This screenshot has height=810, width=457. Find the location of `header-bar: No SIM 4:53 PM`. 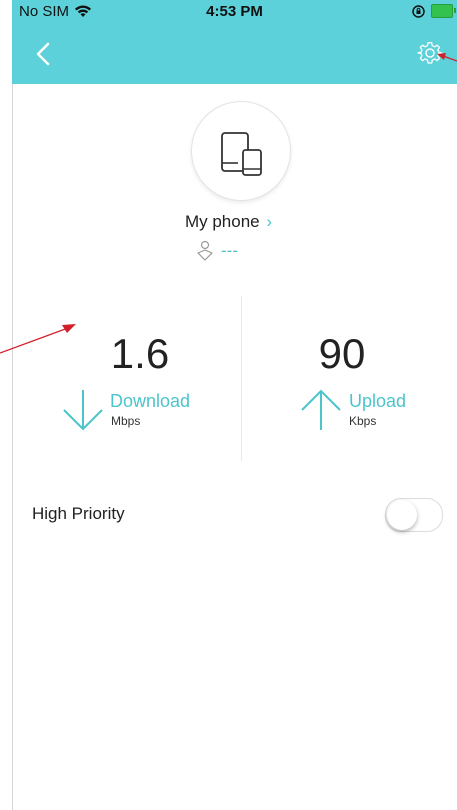

header-bar: No SIM 4:53 PM is located at coordinates (234, 42).